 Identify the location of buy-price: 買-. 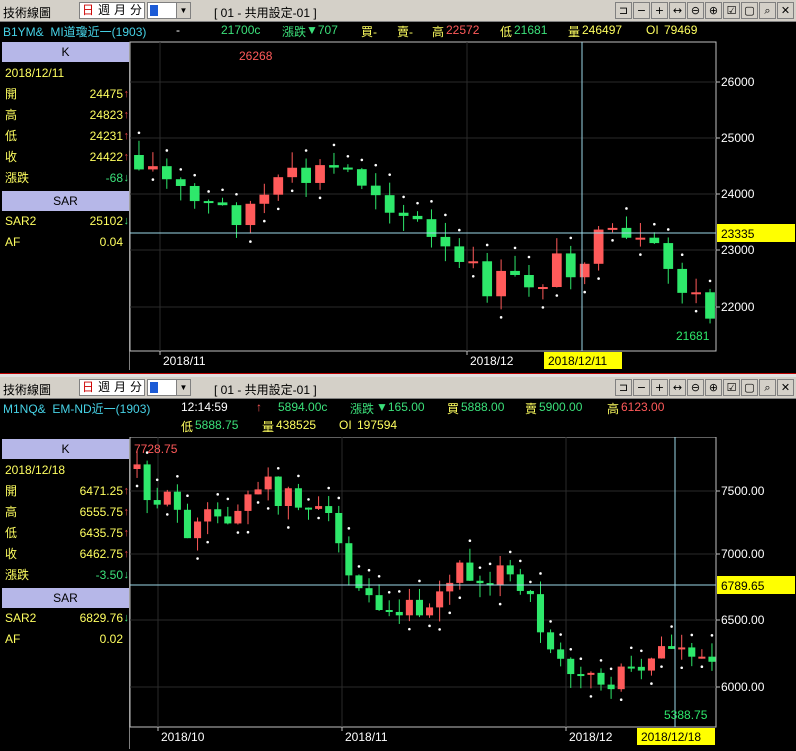
(369, 32).